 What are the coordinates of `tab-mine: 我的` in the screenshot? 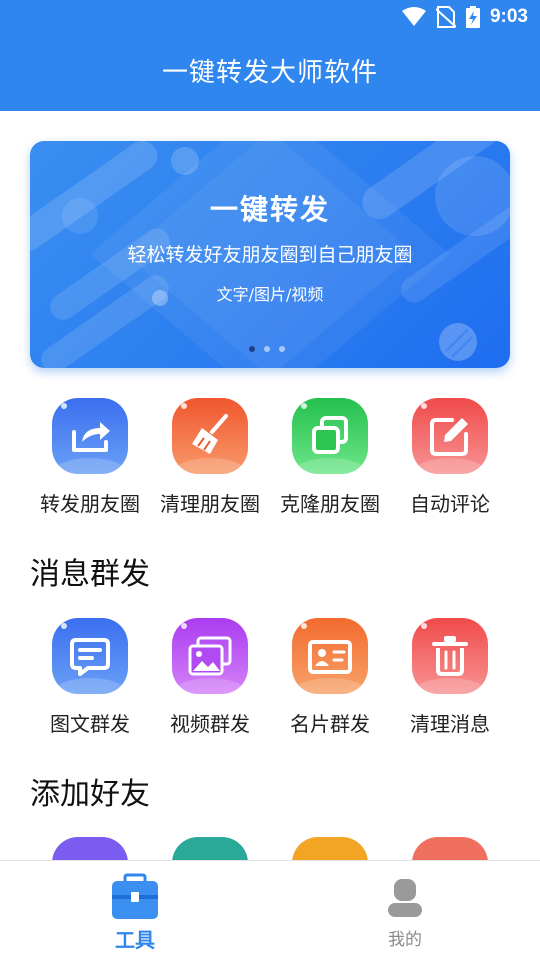 It's located at (405, 910).